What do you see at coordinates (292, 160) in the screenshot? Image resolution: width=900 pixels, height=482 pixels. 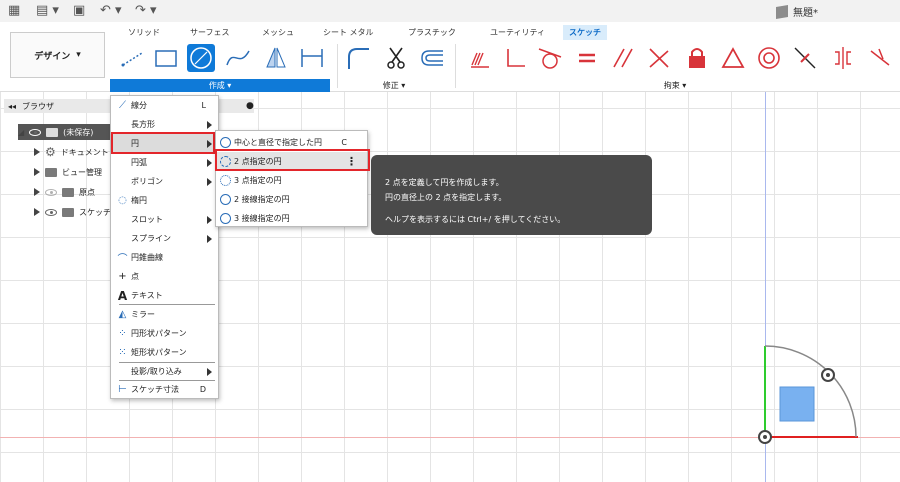 I see `highlight-two-point-item` at bounding box center [292, 160].